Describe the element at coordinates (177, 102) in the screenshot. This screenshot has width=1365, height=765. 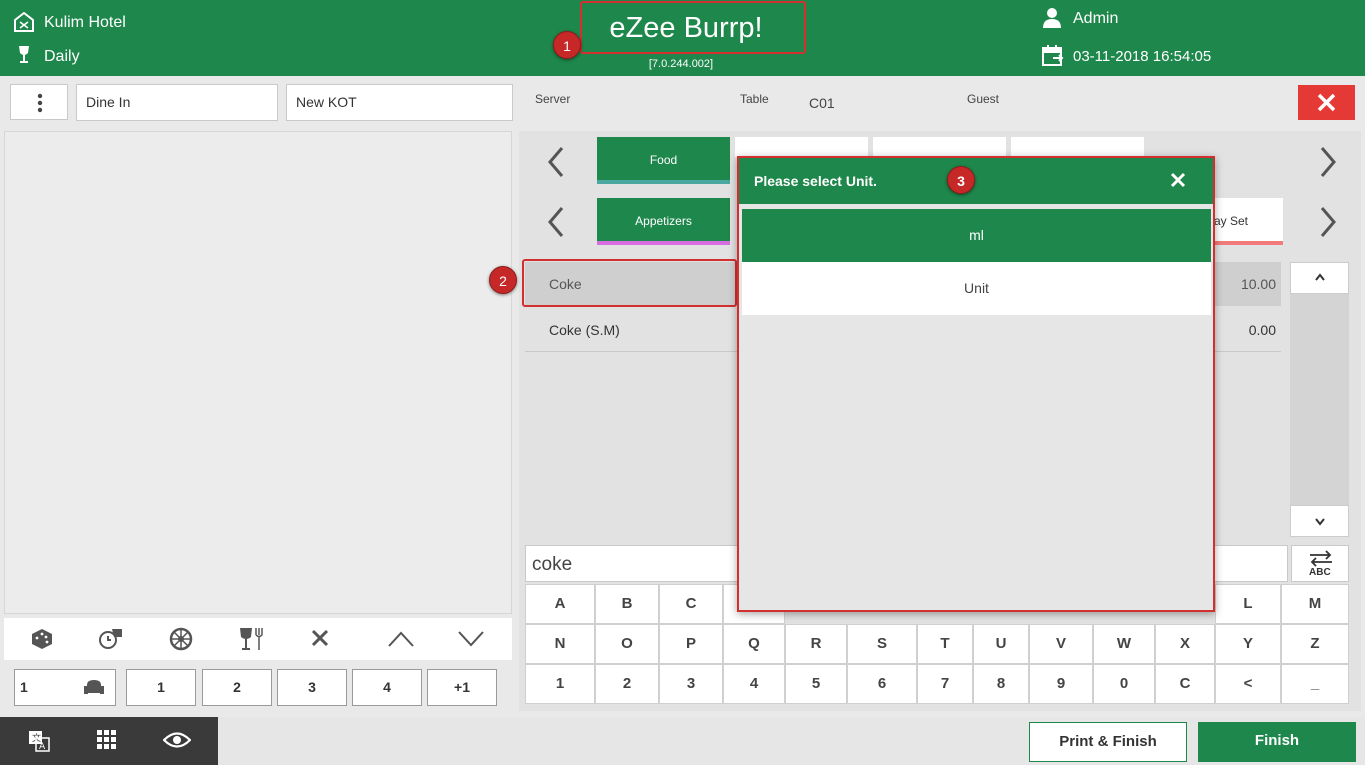
I see `order-type-field: Dine In` at that location.